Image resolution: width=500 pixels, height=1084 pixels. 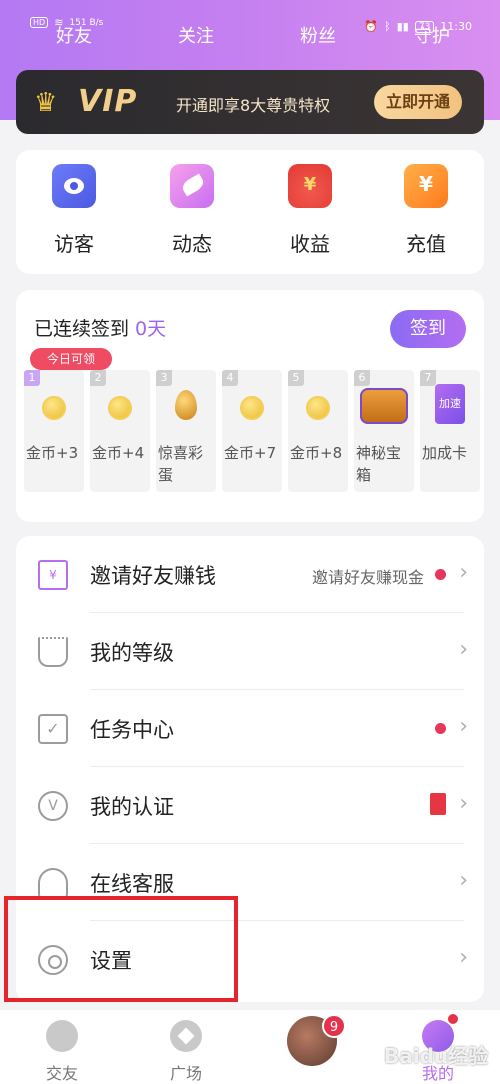 I want to click on compass-icon, so click(x=186, y=1036).